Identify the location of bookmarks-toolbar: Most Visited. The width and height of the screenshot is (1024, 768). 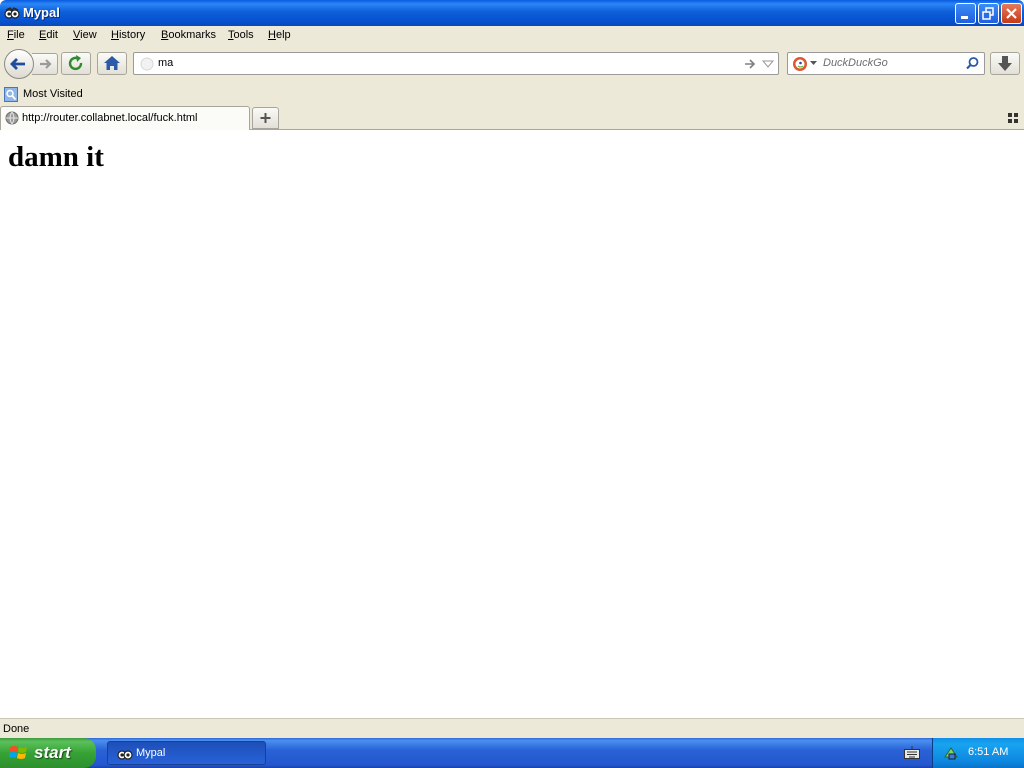
(512, 94).